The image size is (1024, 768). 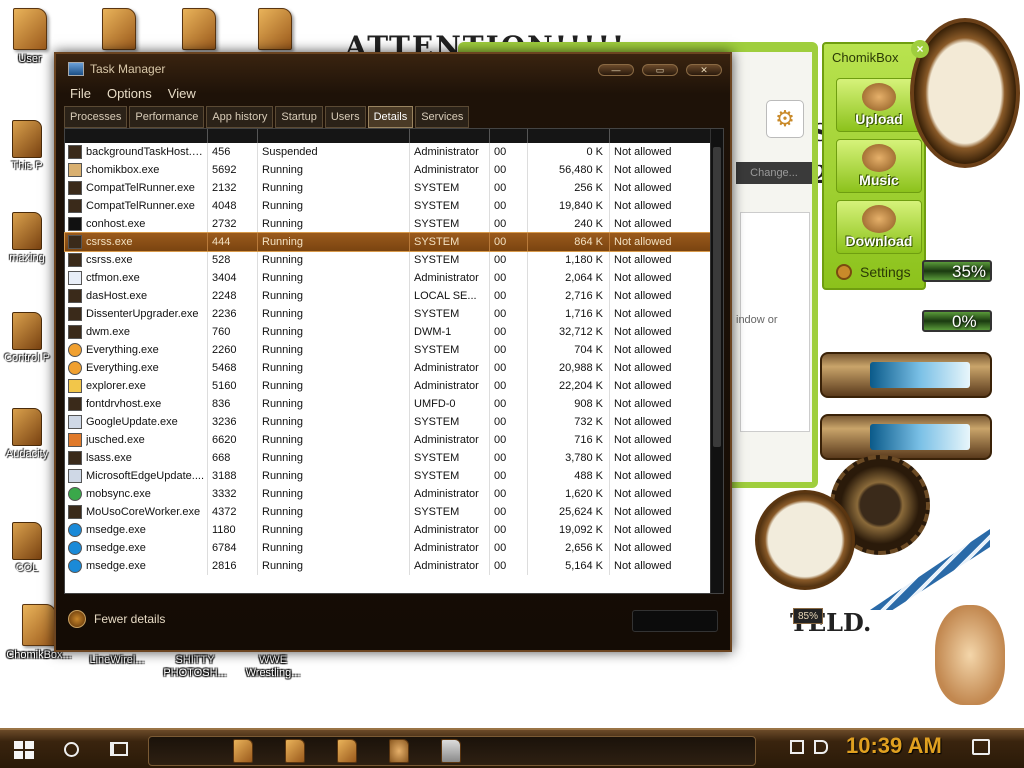 I want to click on desktop-icon-audacity: Audacity, so click(x=27, y=434).